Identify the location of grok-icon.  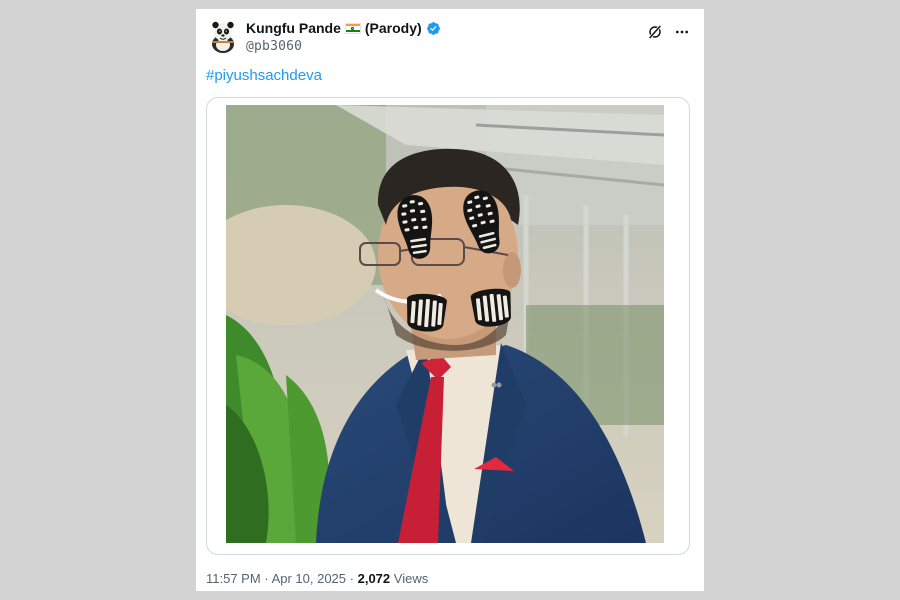
(655, 32).